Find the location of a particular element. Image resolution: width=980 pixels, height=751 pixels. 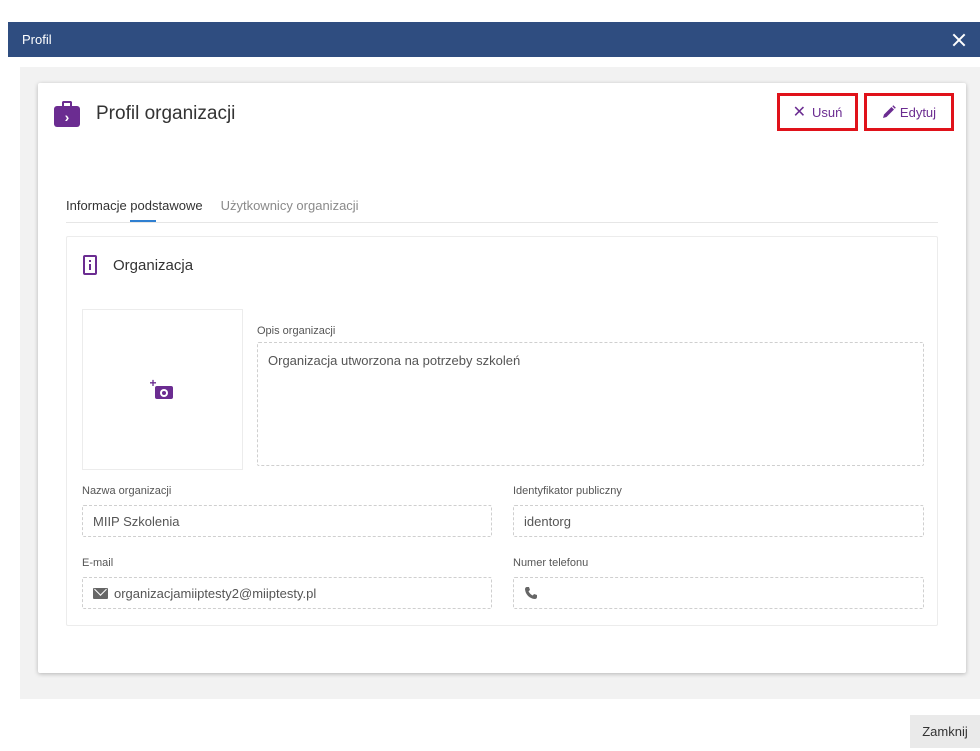

email-field: organizacjamiiptesty2@miiptesty.pl is located at coordinates (287, 593).